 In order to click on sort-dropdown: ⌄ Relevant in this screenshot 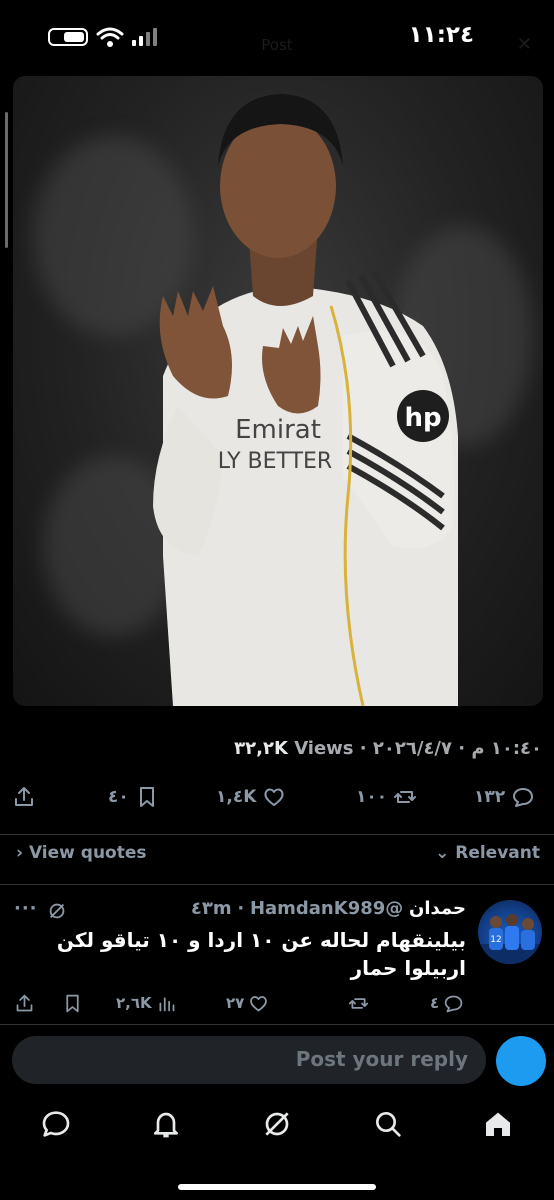, I will do `click(487, 853)`.